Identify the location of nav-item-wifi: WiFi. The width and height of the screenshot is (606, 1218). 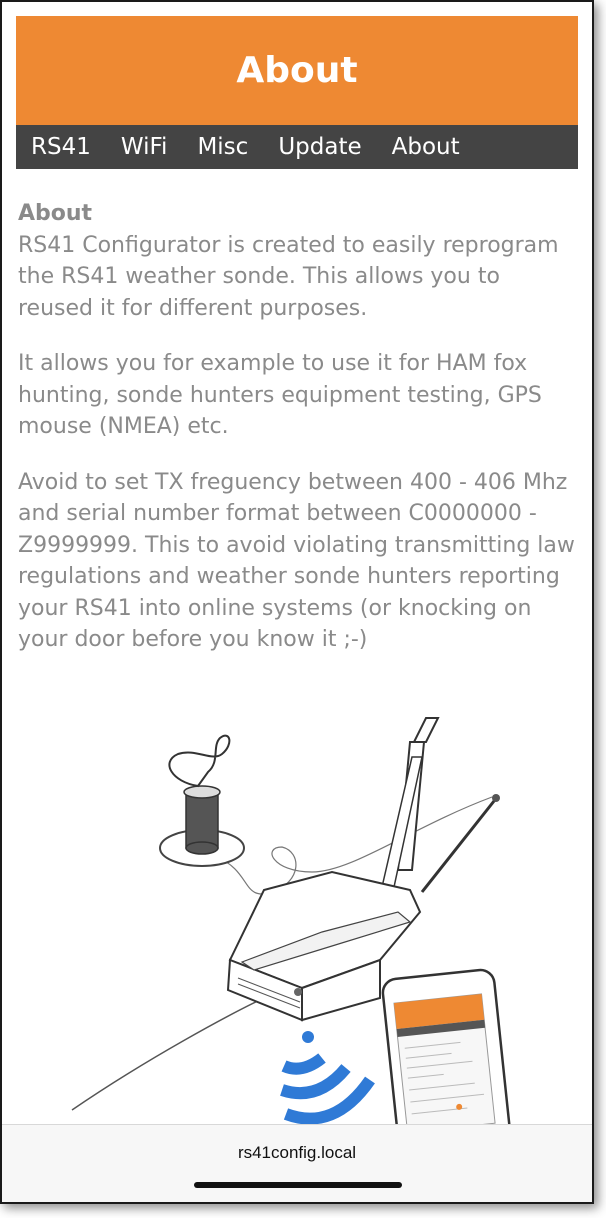
(144, 147).